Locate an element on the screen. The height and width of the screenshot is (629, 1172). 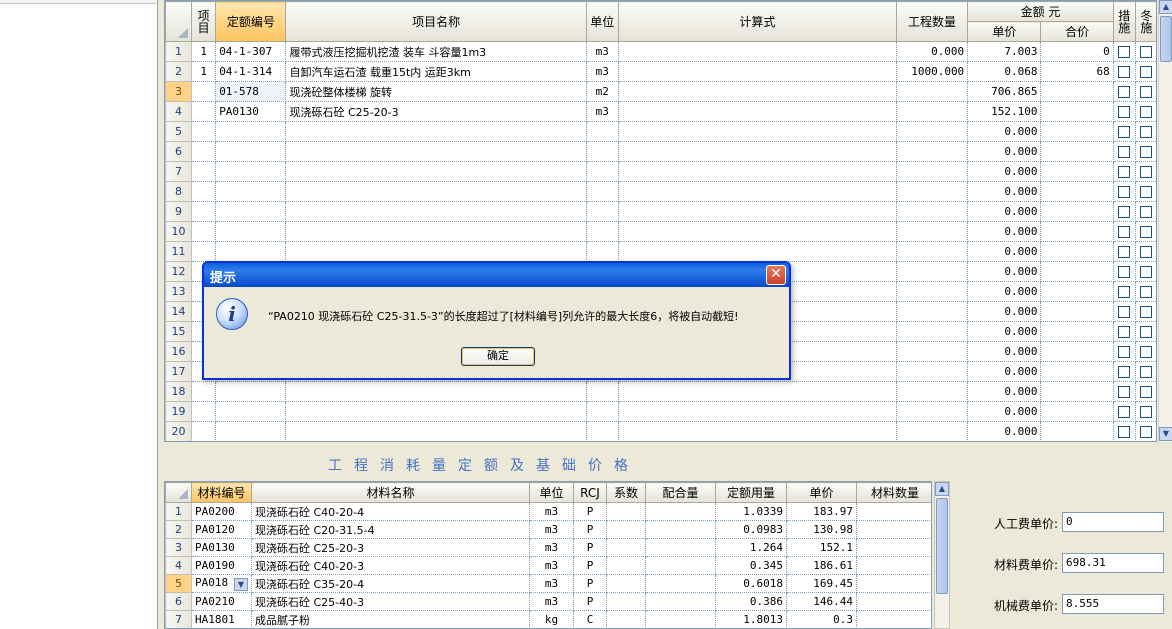
cell-unit is located at coordinates (602, 431).